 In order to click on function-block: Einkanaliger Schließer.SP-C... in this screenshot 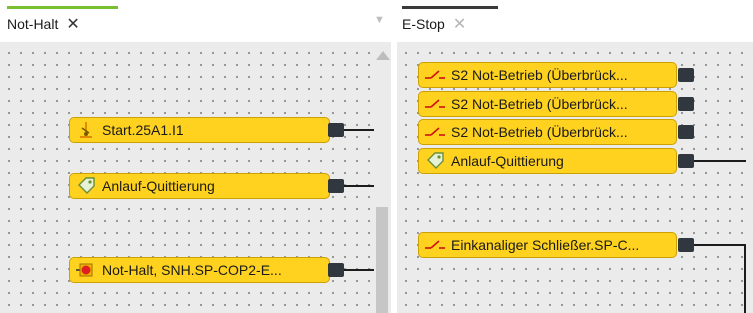, I will do `click(547, 245)`.